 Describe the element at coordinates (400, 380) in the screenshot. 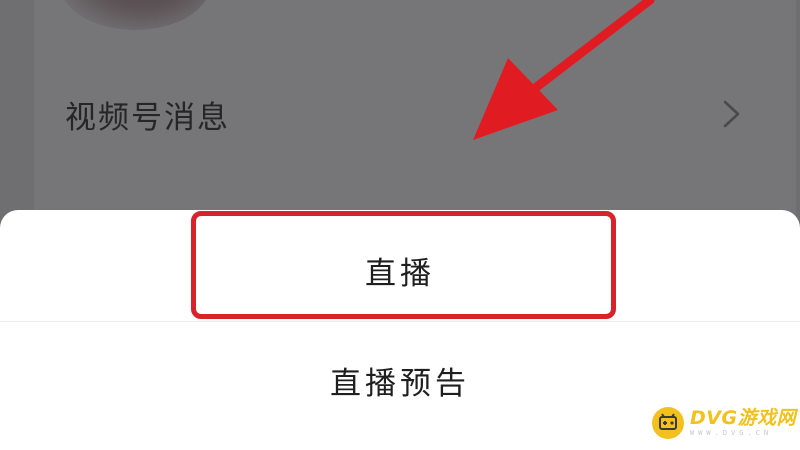

I see `option-live-preview-button: 直播预告` at that location.